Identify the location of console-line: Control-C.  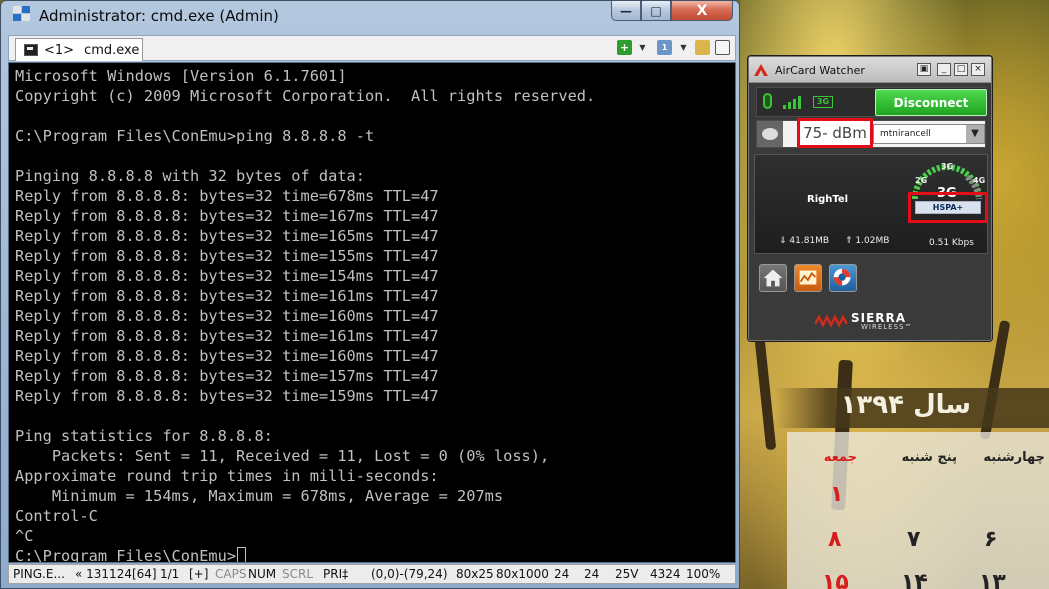
(56, 516).